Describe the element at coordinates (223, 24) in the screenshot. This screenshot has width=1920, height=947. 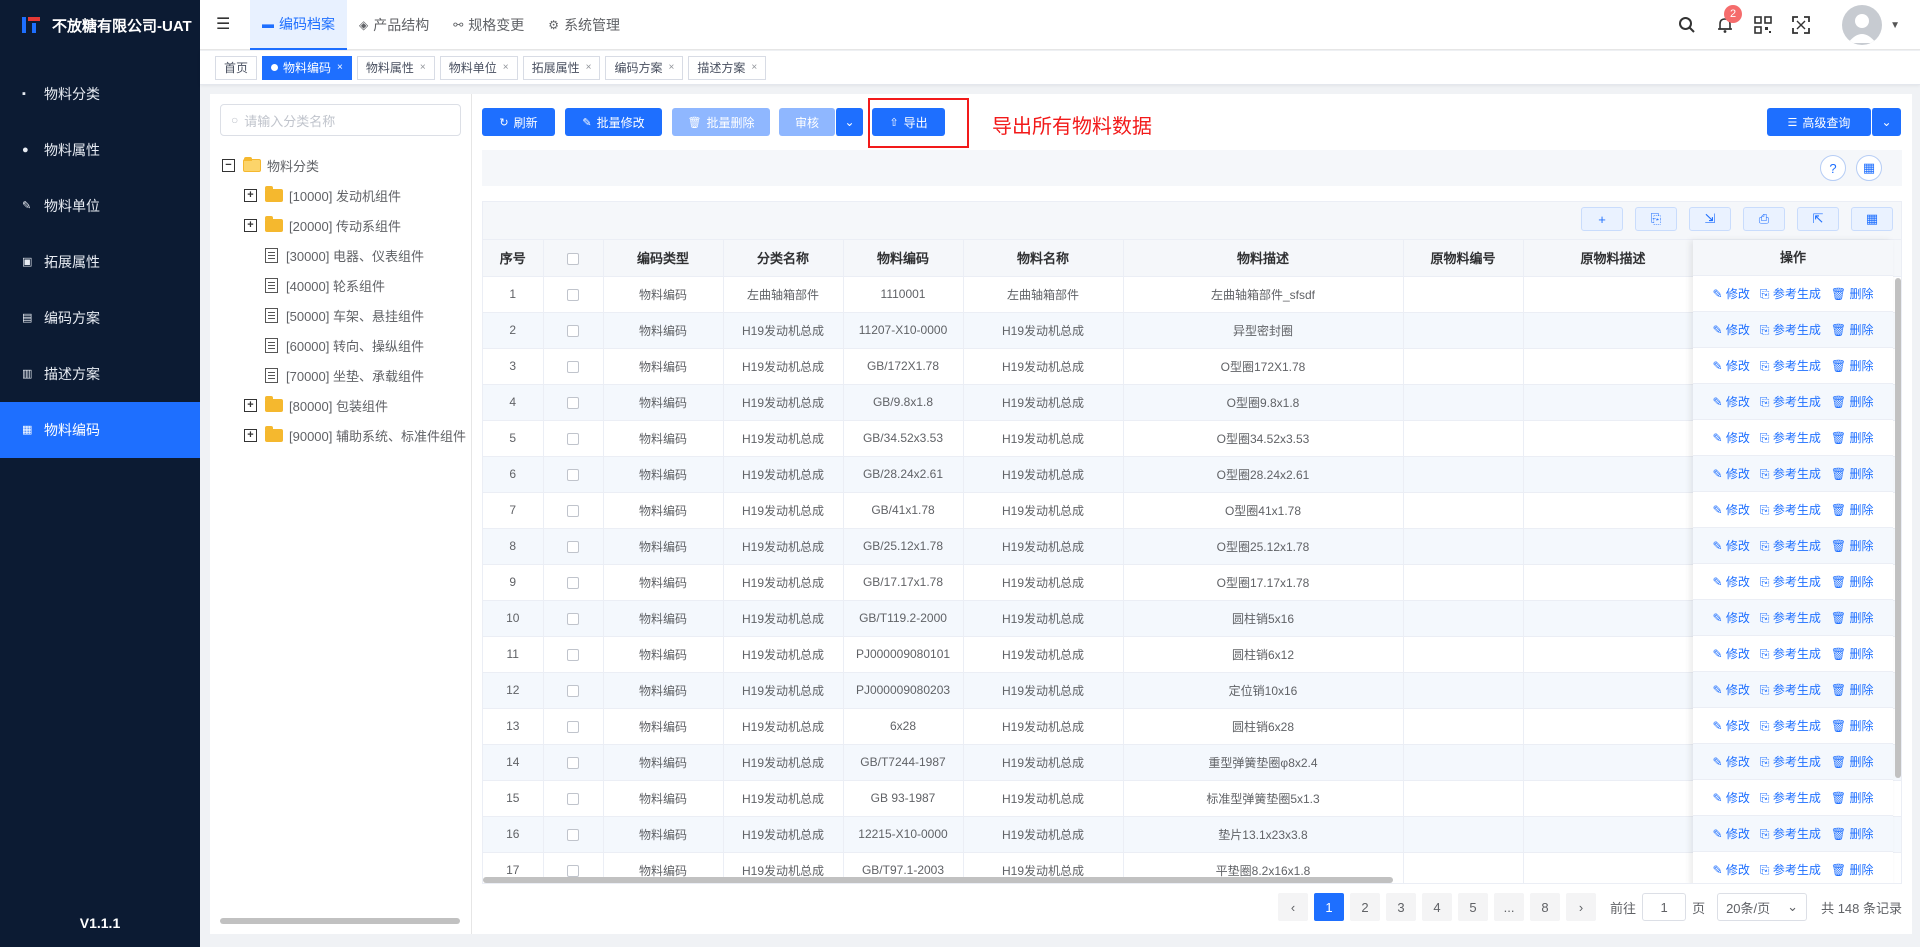
I see `collapse-menu-icon: ☰` at that location.